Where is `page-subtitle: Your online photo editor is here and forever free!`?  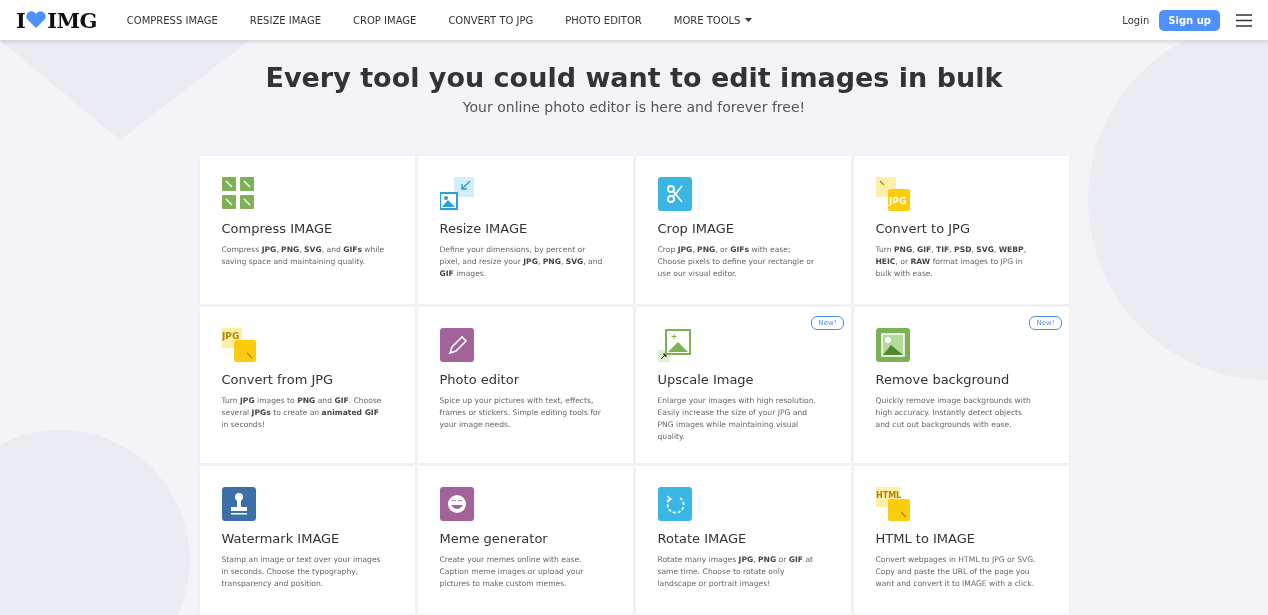
page-subtitle: Your online photo editor is here and forever free! is located at coordinates (634, 107).